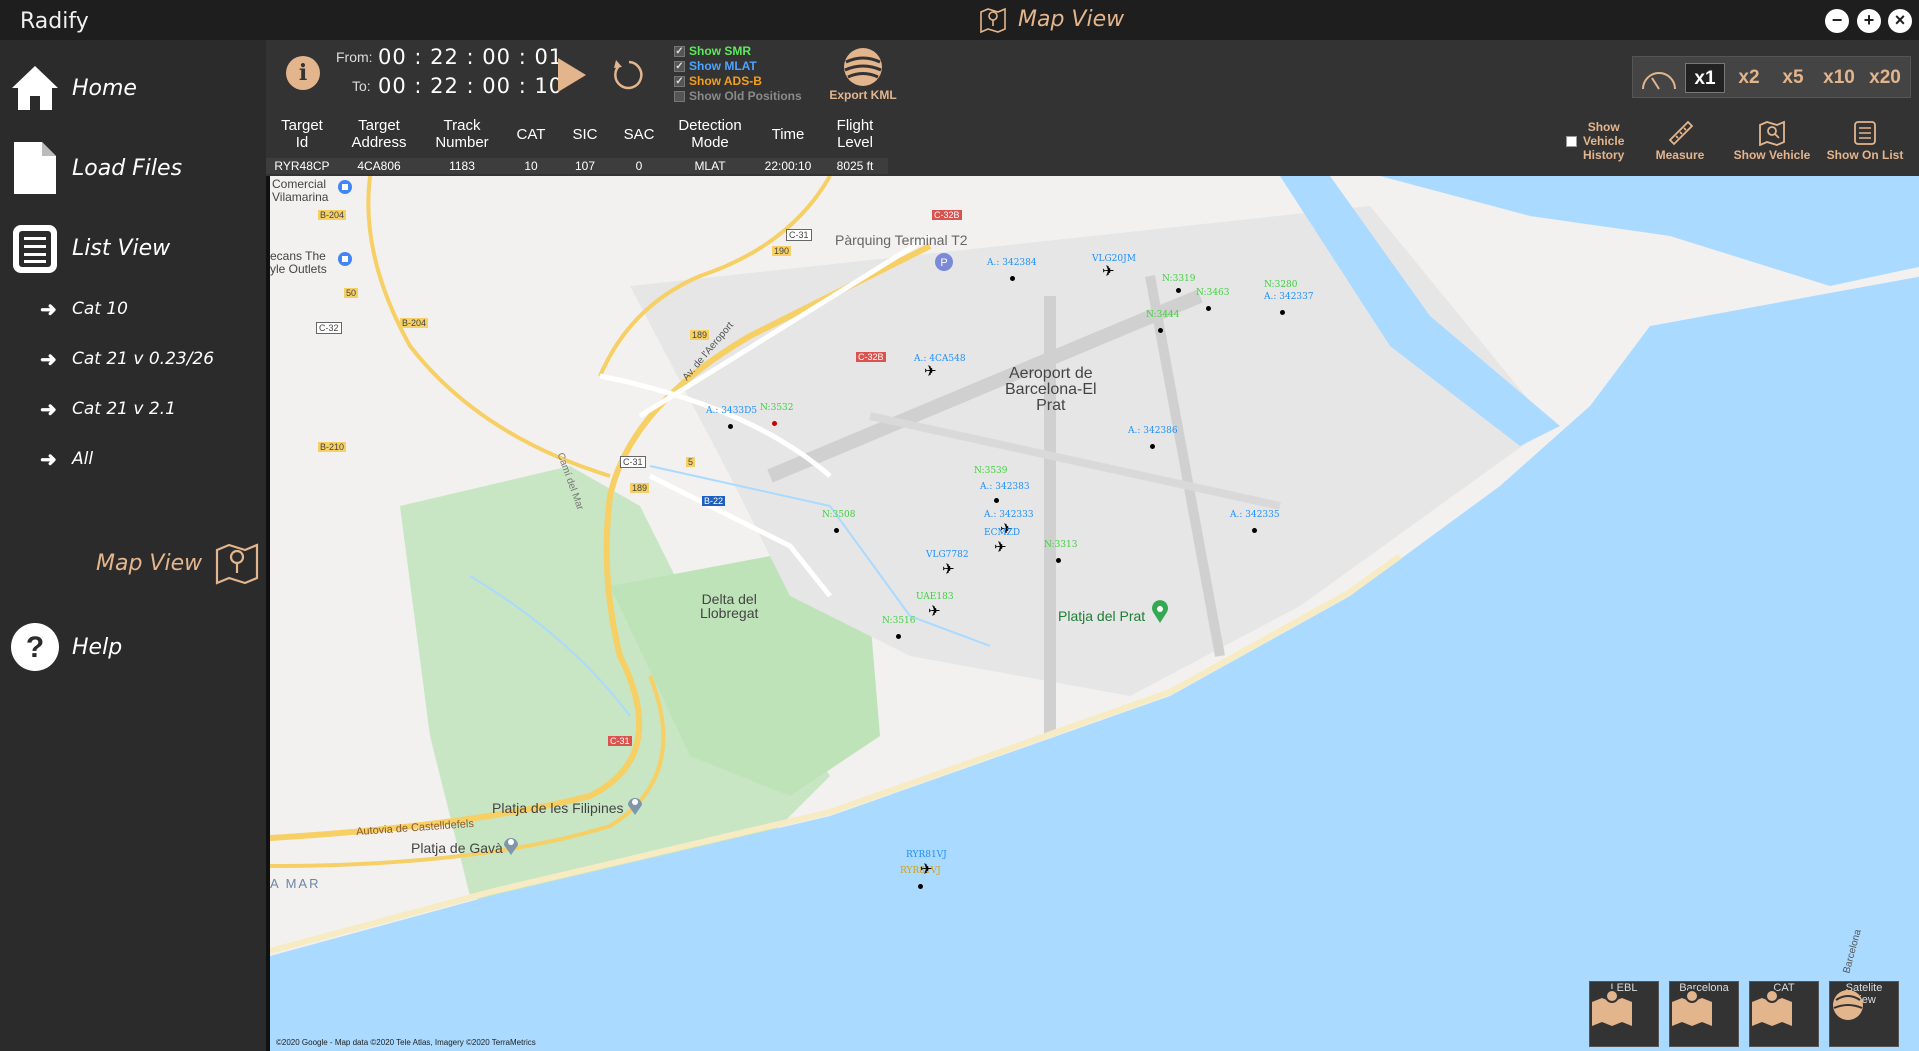 Image resolution: width=1919 pixels, height=1051 pixels. What do you see at coordinates (127, 168) in the screenshot?
I see `nav-load-files-label: Load Files` at bounding box center [127, 168].